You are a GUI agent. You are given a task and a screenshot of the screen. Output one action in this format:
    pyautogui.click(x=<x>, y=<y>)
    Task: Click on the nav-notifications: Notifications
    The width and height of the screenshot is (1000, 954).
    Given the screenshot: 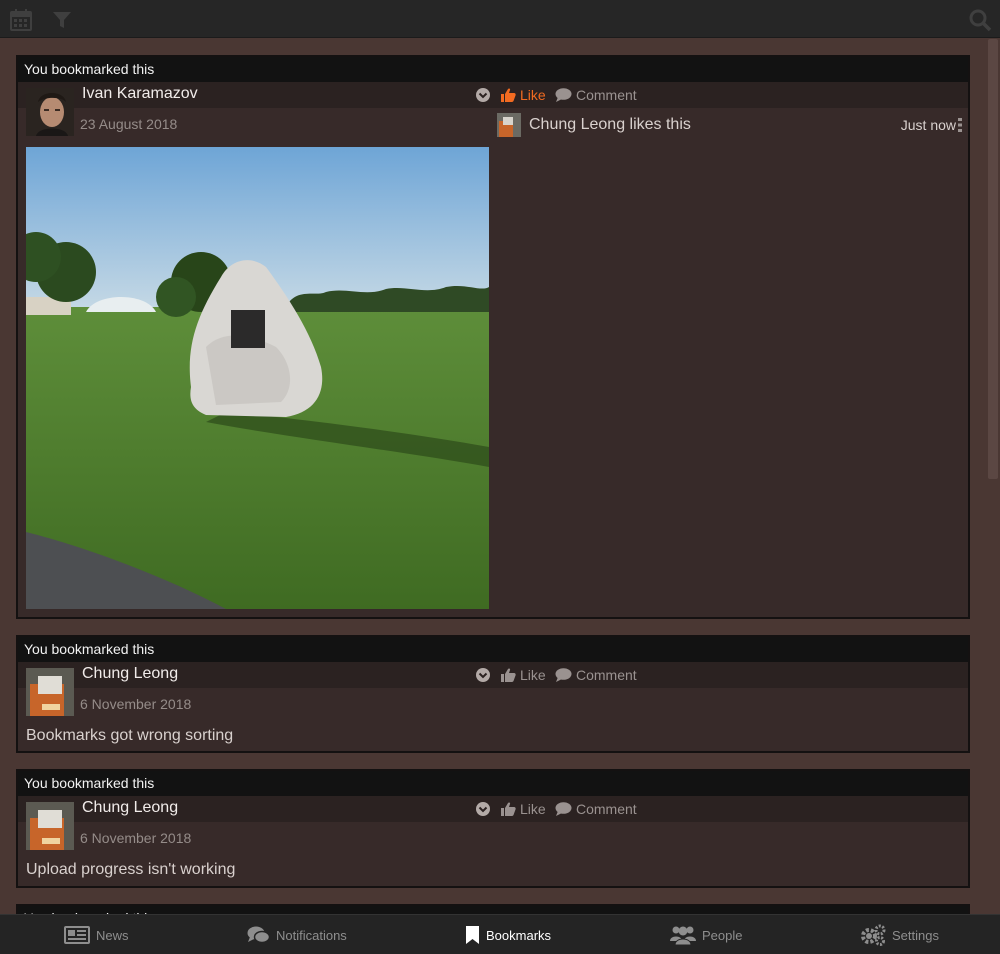 What is the action you would take?
    pyautogui.click(x=297, y=934)
    